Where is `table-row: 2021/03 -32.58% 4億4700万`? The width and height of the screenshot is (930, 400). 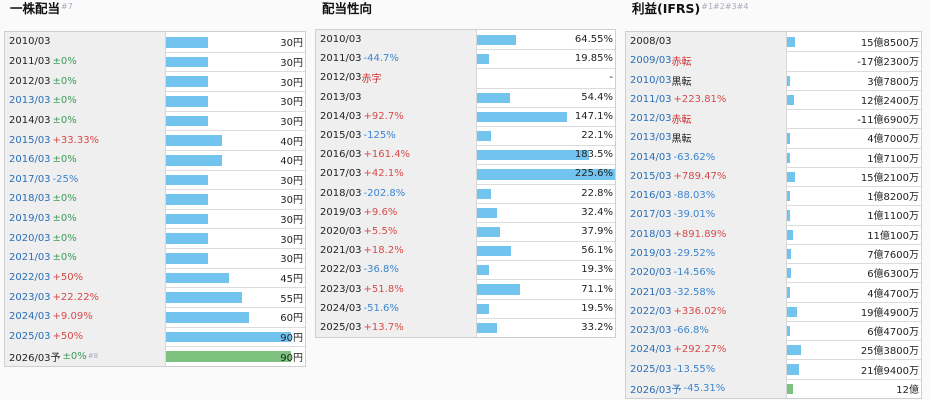
table-row: 2021/03 -32.58% 4億4700万 is located at coordinates (773, 292).